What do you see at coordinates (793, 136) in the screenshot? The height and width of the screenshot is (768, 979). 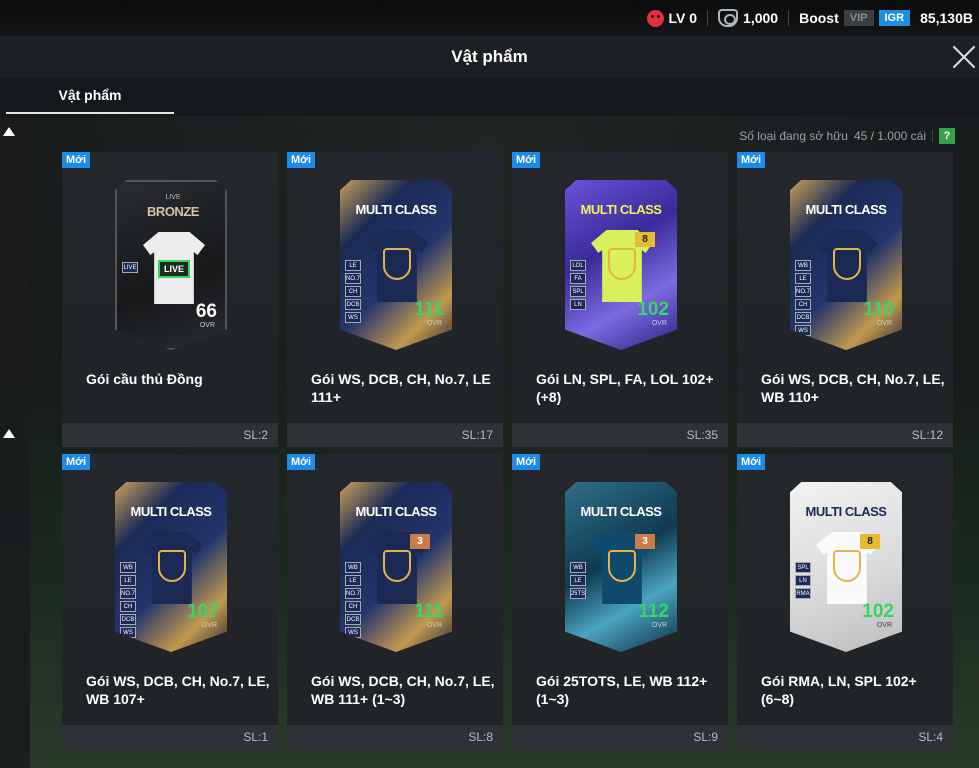 I see `owned-label: Số loại đang sở hữu` at bounding box center [793, 136].